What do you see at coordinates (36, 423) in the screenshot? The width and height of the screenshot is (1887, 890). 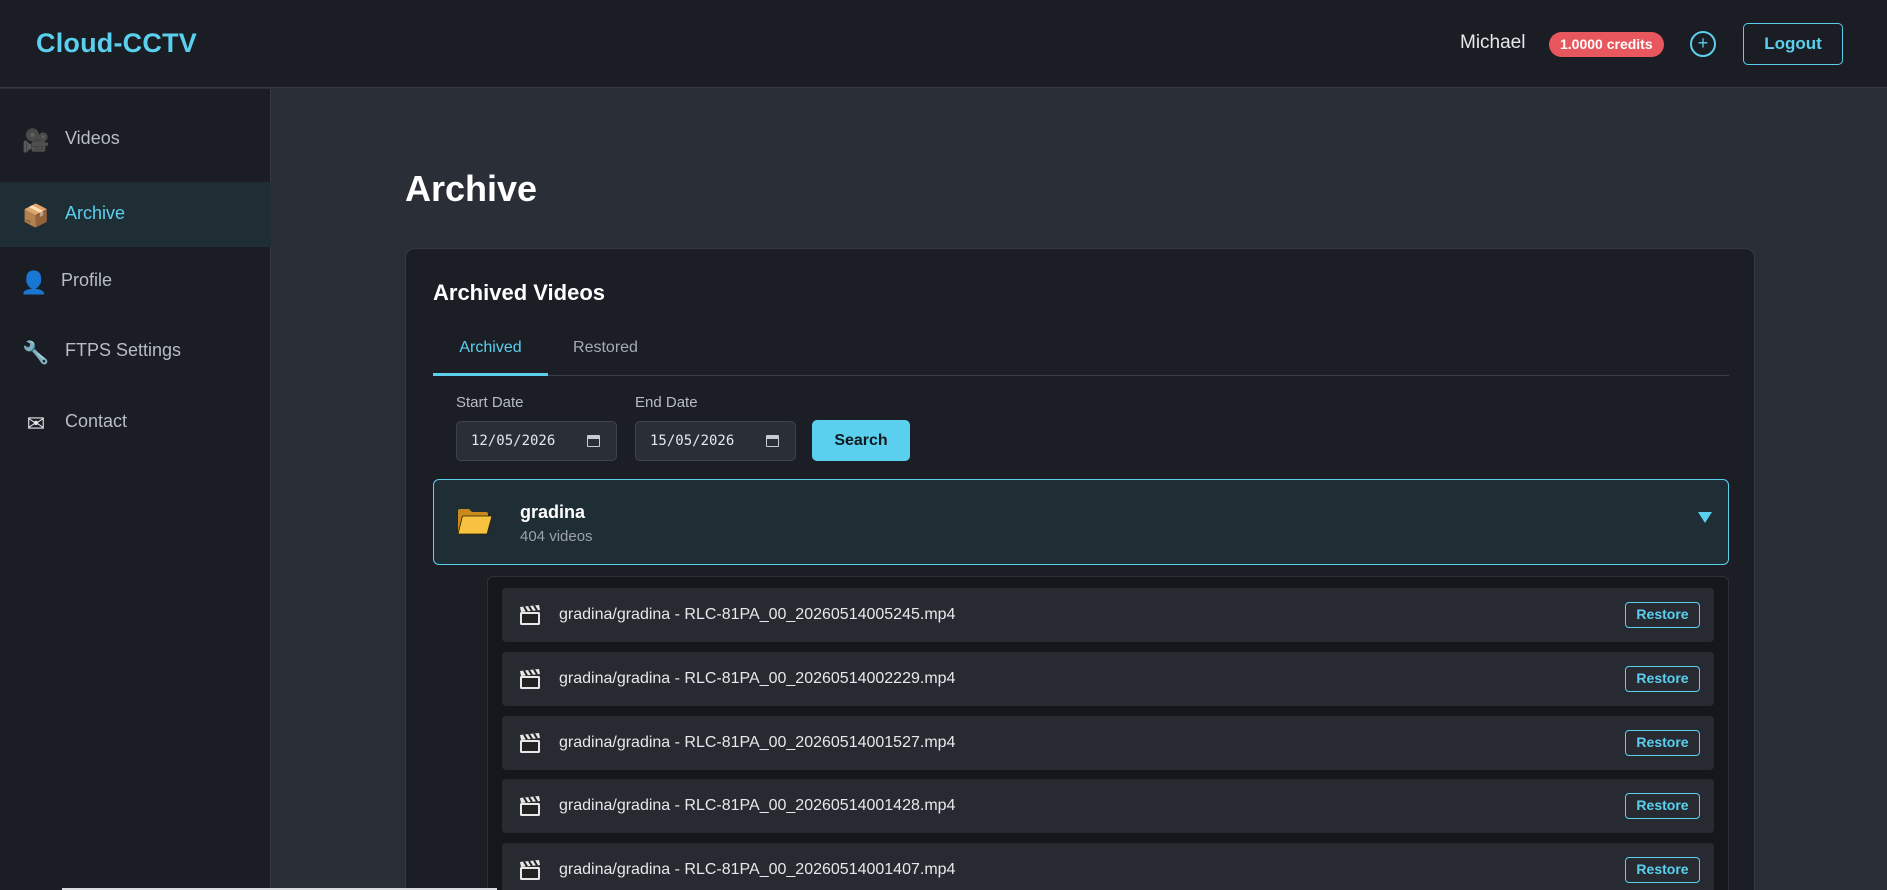 I see `envelope-icon: ✉` at bounding box center [36, 423].